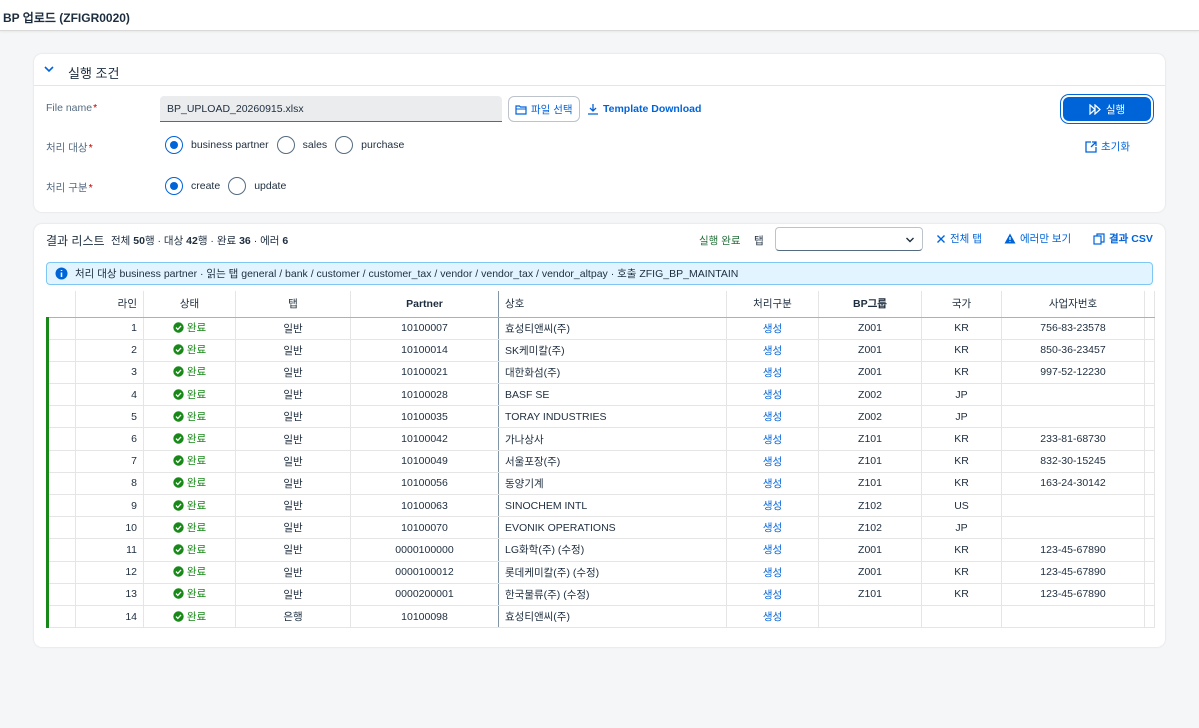  What do you see at coordinates (293, 304) in the screenshot?
I see `column-header-tab: 탭` at bounding box center [293, 304].